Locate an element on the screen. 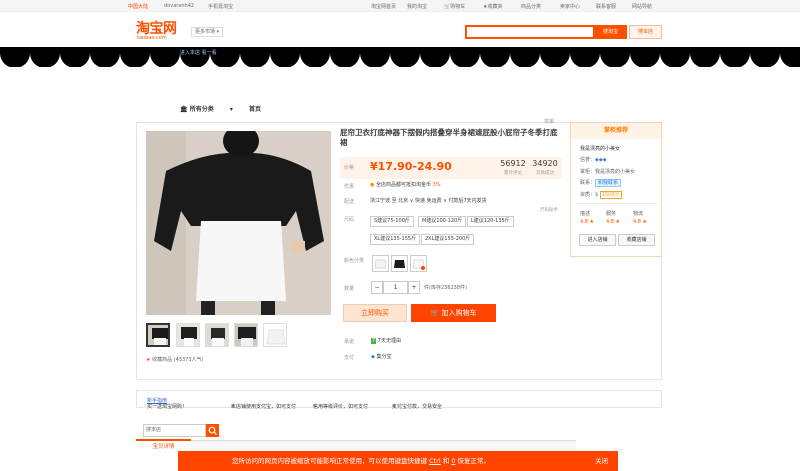  size-option-xl: XL建议135-155斤 is located at coordinates (395, 239).